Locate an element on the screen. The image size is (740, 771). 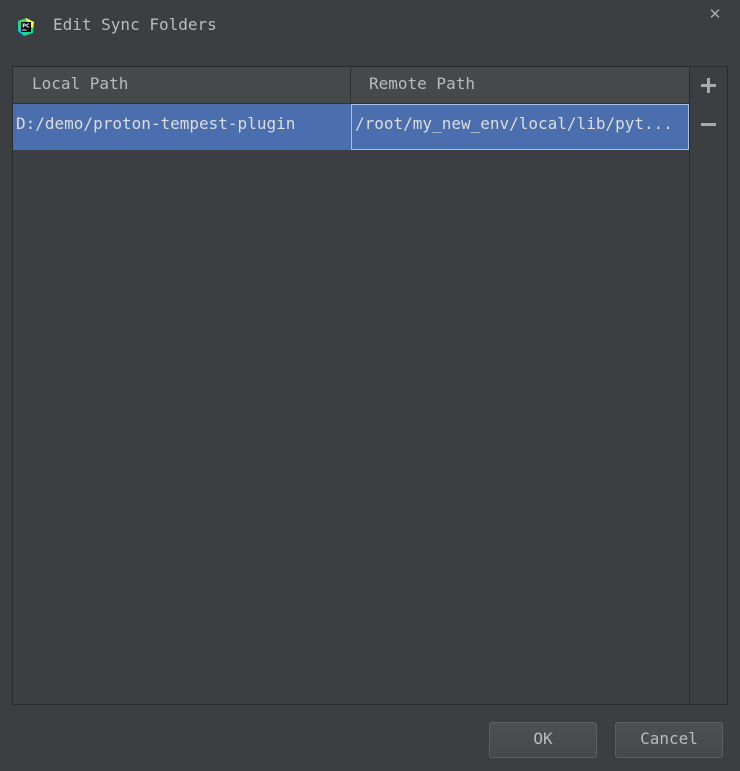
pycharm-icon: PC is located at coordinates (26, 27).